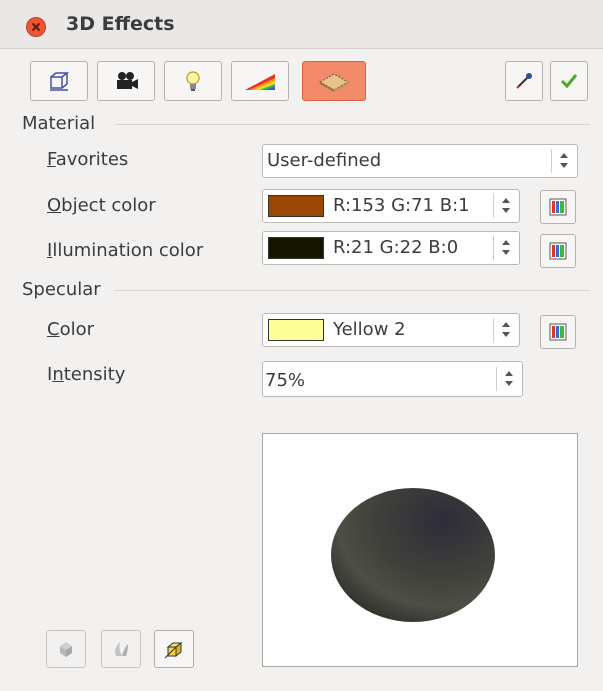 The height and width of the screenshot is (691, 603). What do you see at coordinates (120, 24) in the screenshot?
I see `window-title: 3D Effects` at bounding box center [120, 24].